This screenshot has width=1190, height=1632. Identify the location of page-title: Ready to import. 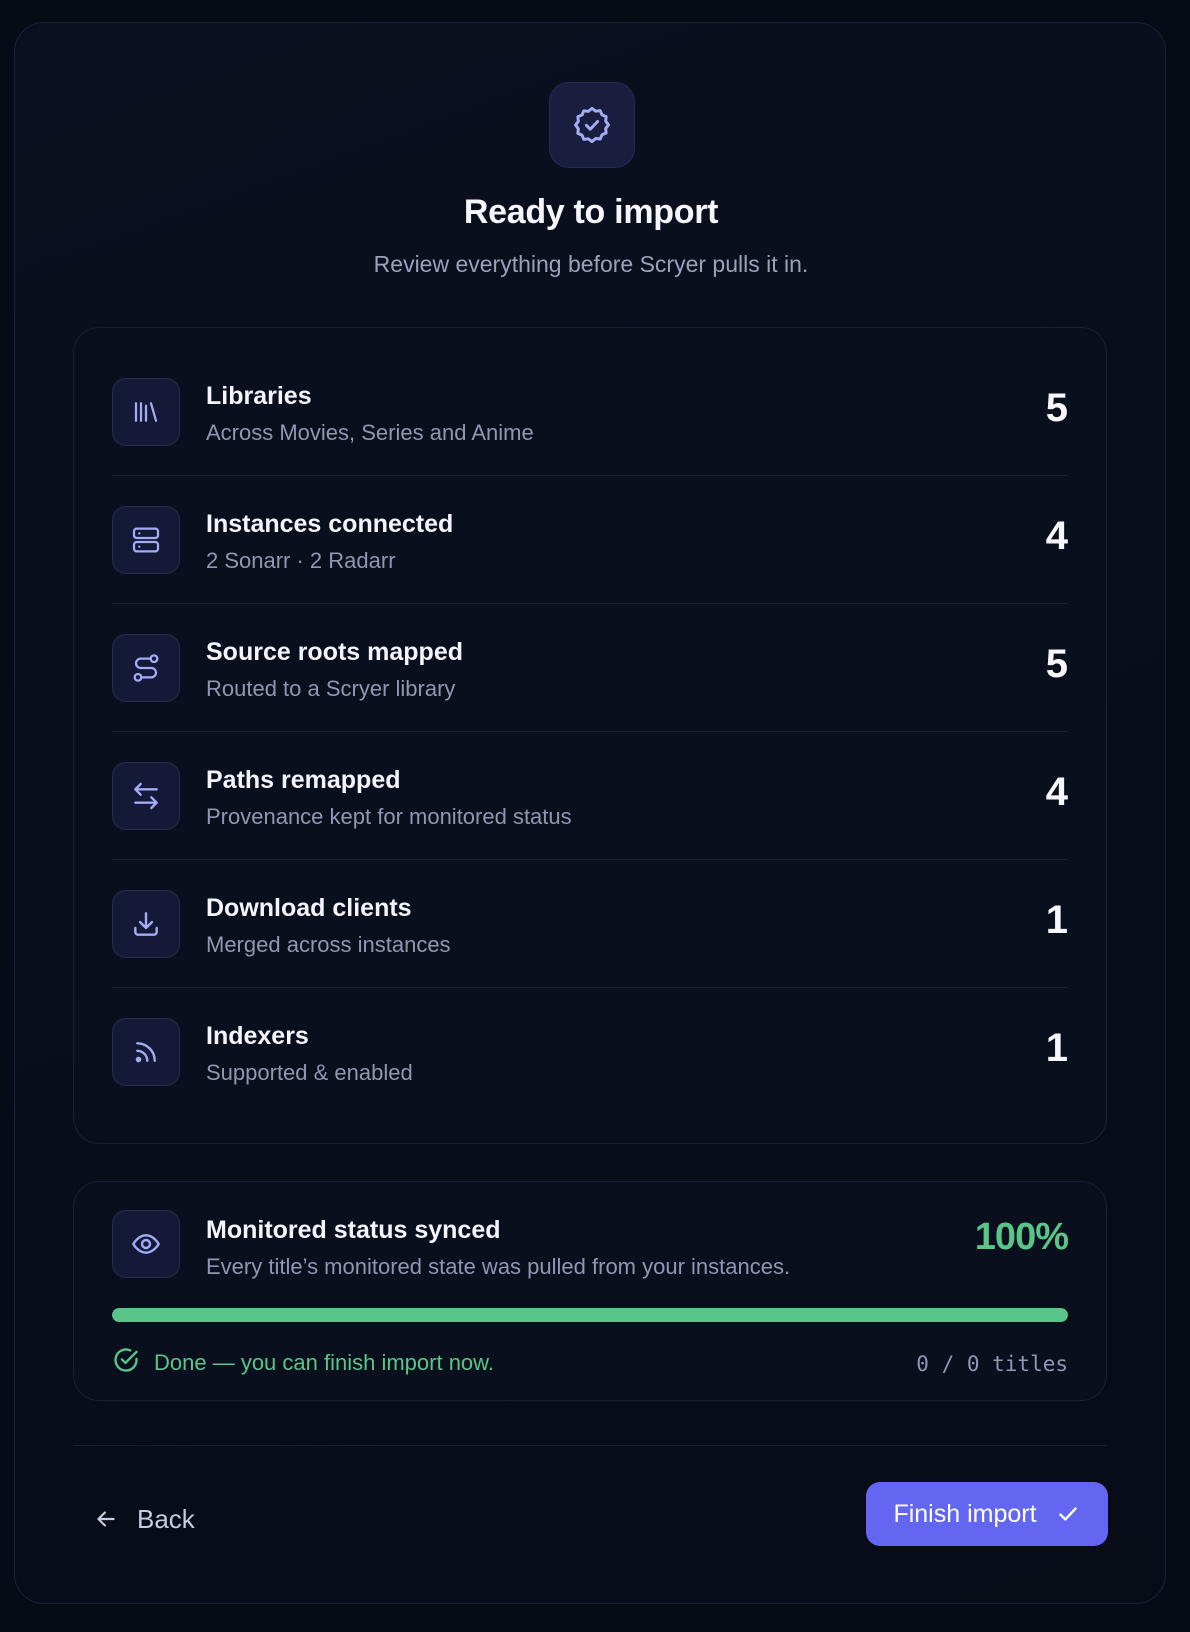
(591, 212).